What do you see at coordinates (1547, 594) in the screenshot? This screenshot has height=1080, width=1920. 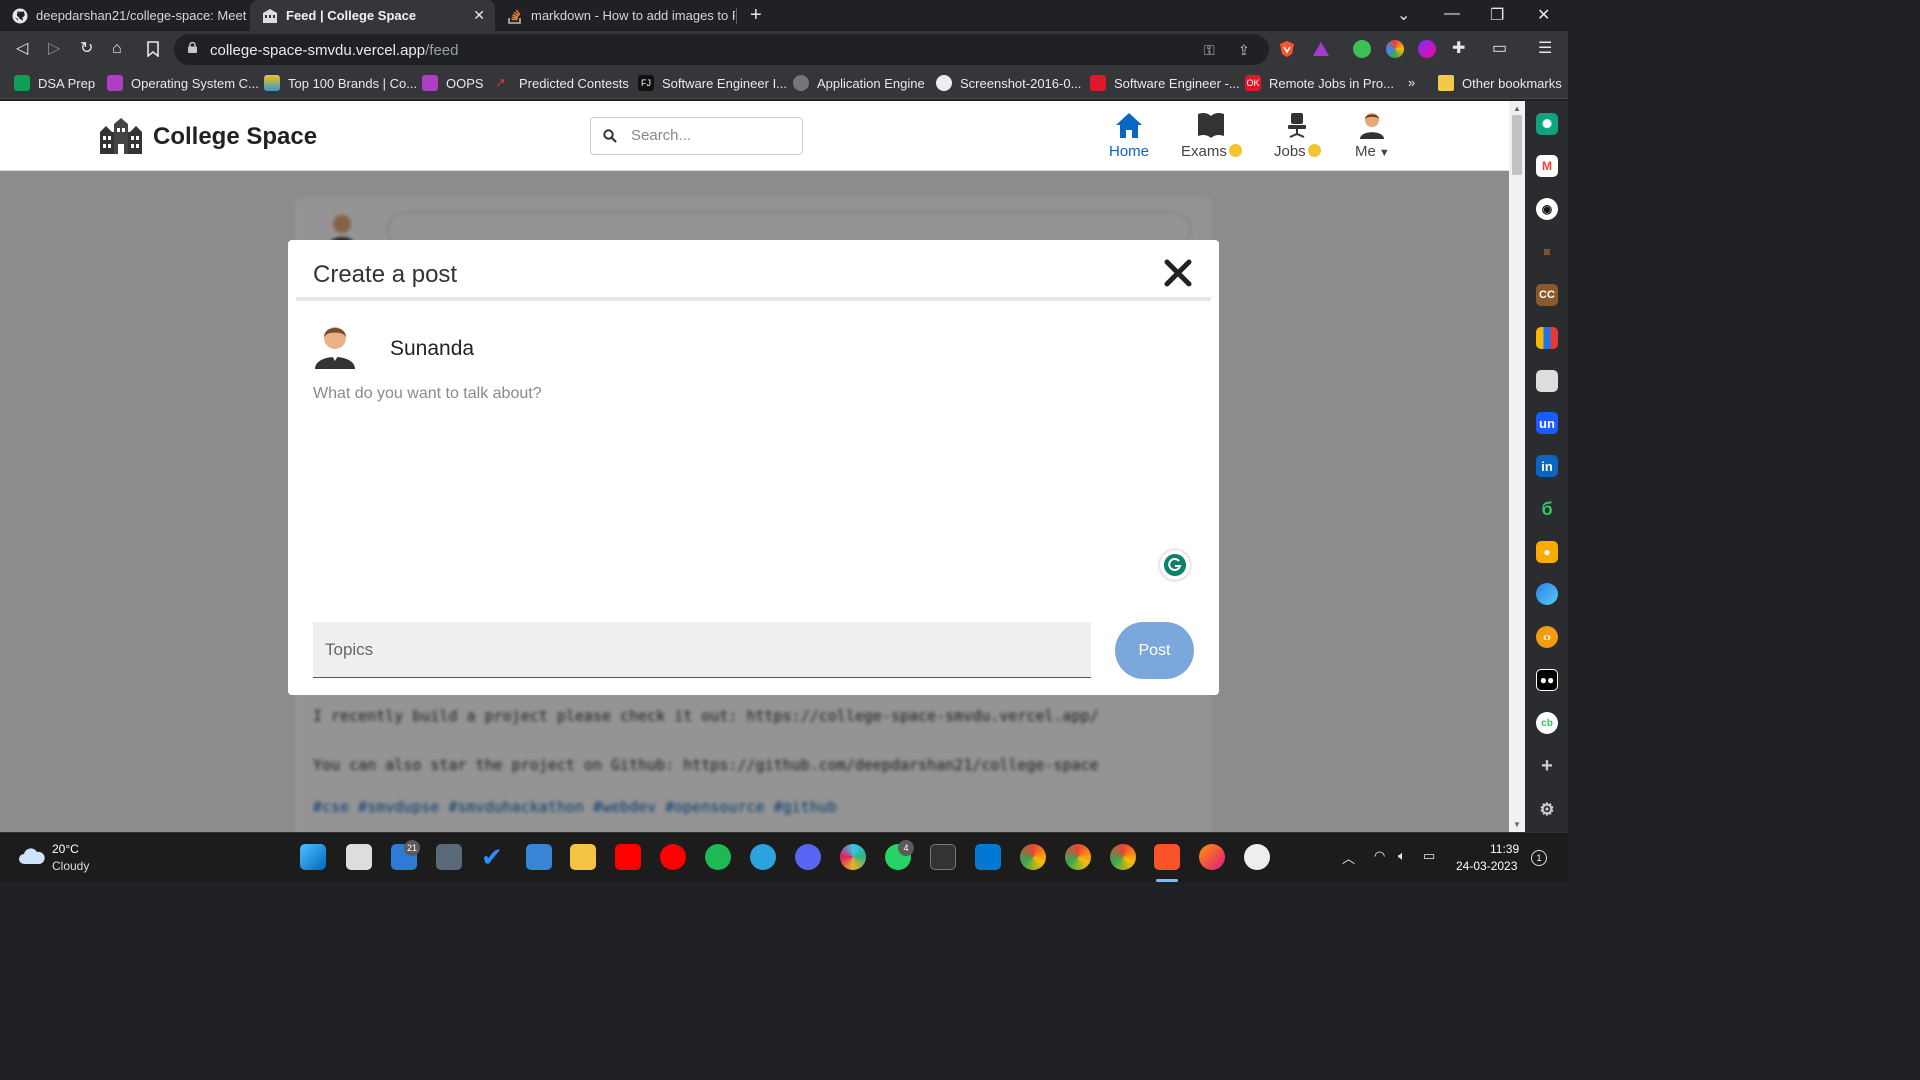 I see `messenger-icon` at bounding box center [1547, 594].